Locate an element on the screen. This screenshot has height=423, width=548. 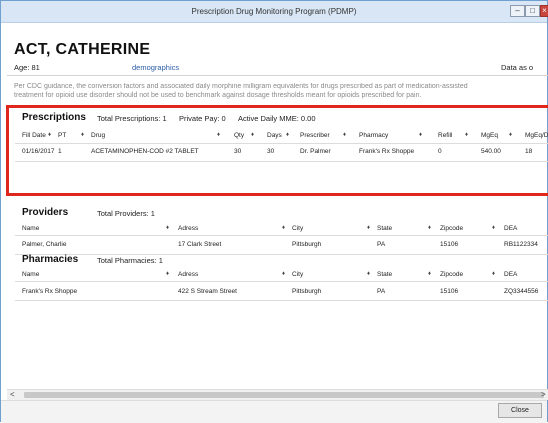
column-header: Qty is located at coordinates (239, 135).